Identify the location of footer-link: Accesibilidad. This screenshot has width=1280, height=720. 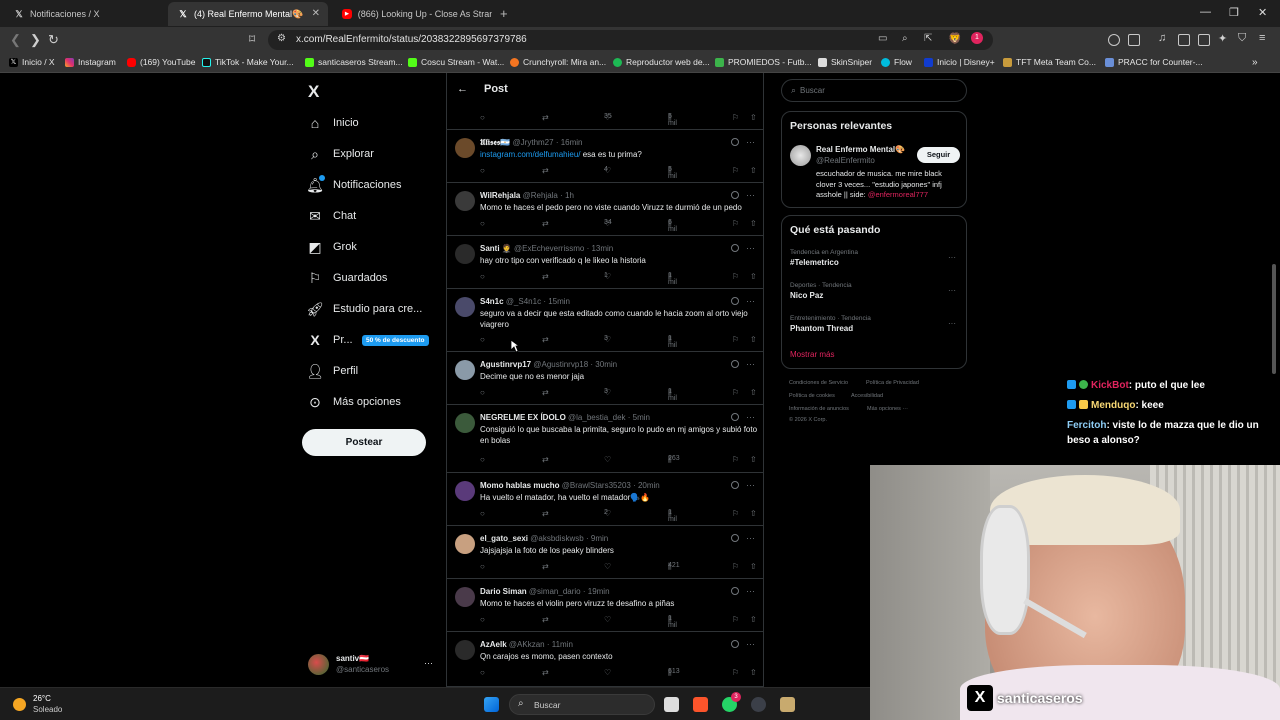
(867, 396).